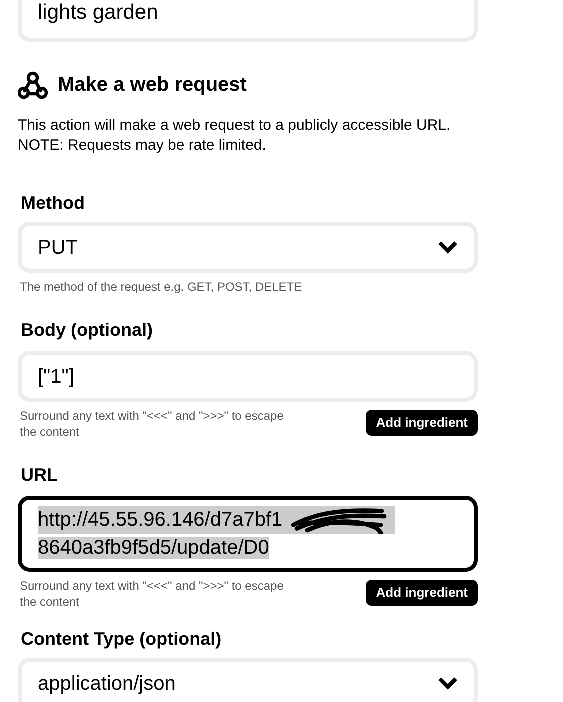 This screenshot has height=702, width=563. Describe the element at coordinates (33, 85) in the screenshot. I see `webhook-icon` at that location.